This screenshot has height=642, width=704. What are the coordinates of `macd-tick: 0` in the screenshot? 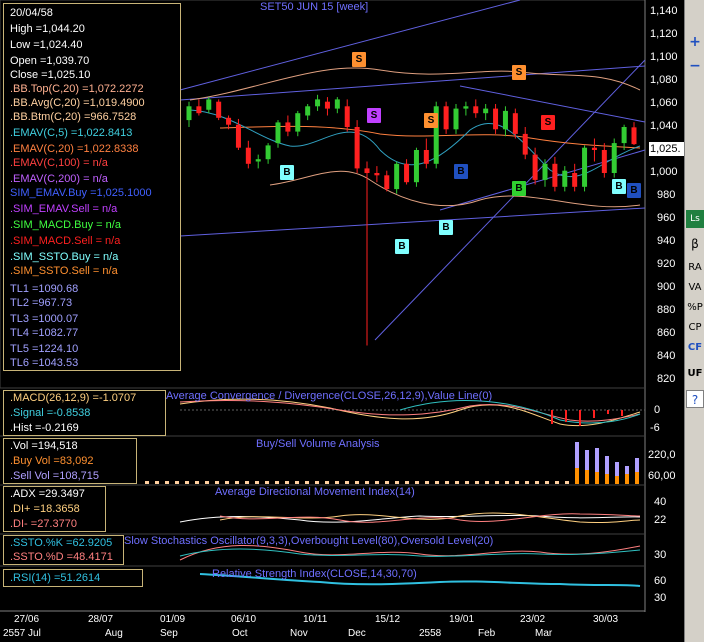 It's located at (657, 410).